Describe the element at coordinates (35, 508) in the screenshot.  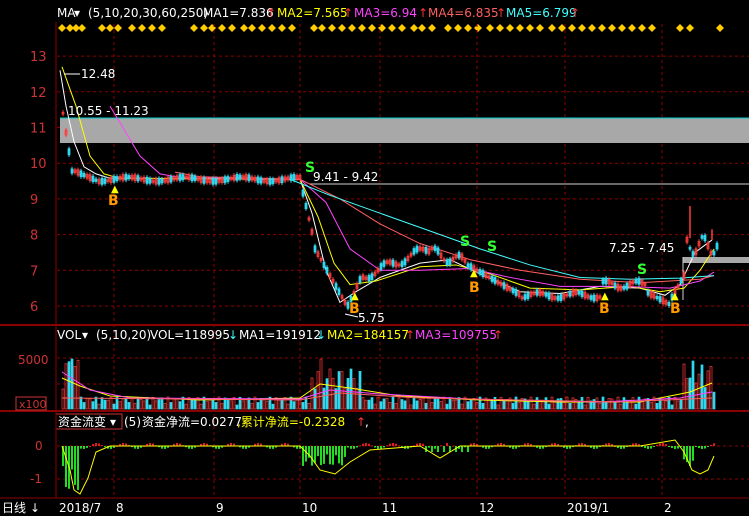
I see `arrow-down-icon: ↓` at that location.